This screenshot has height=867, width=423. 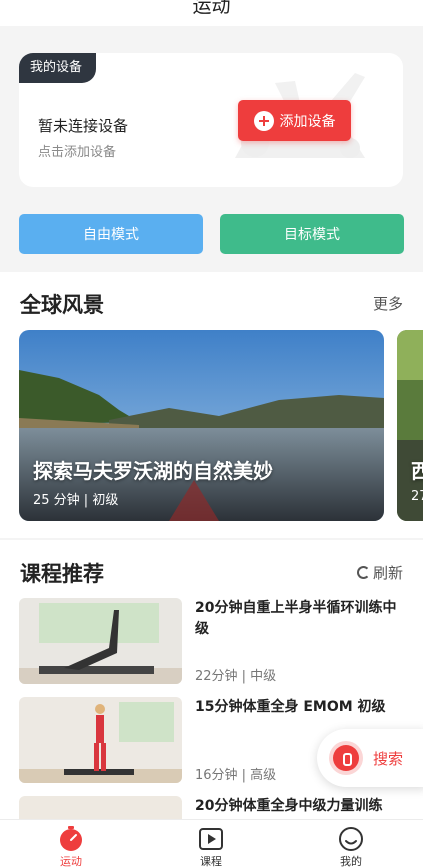 I want to click on scene-meta: 25 分钟 | 初级, so click(x=76, y=500).